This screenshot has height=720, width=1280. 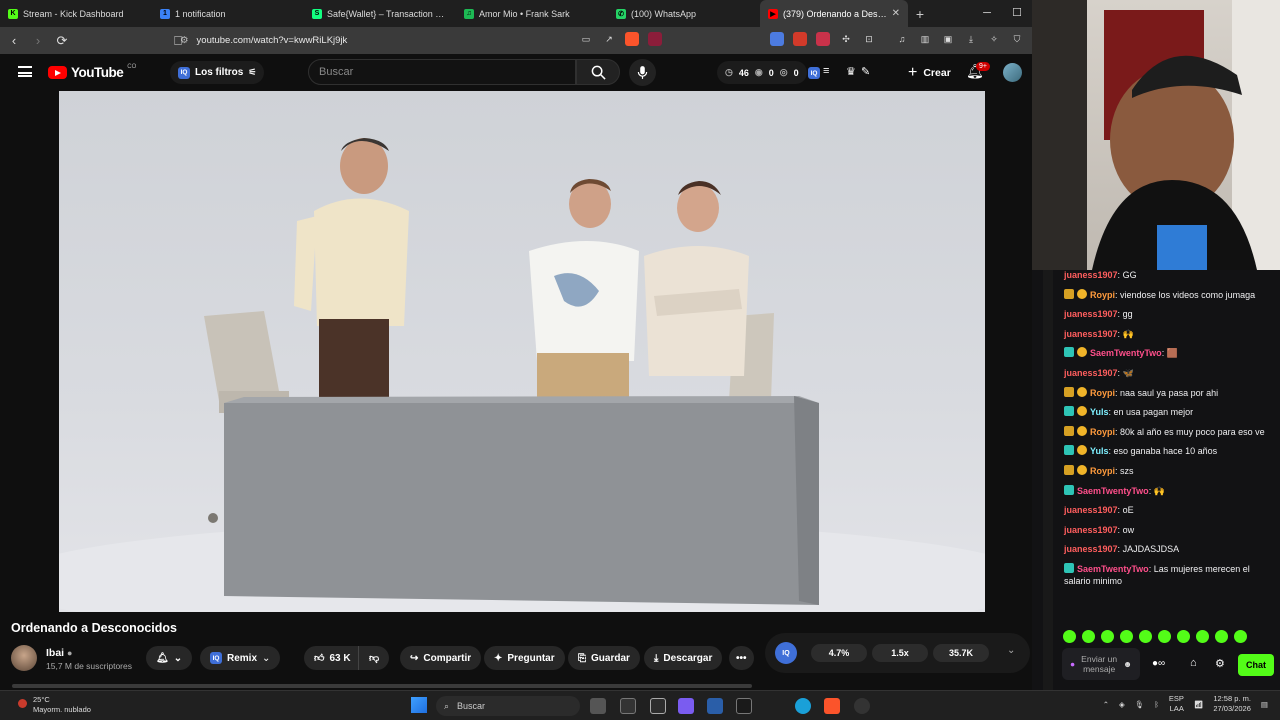 What do you see at coordinates (609, 39) in the screenshot?
I see `share-icon: ↗` at bounding box center [609, 39].